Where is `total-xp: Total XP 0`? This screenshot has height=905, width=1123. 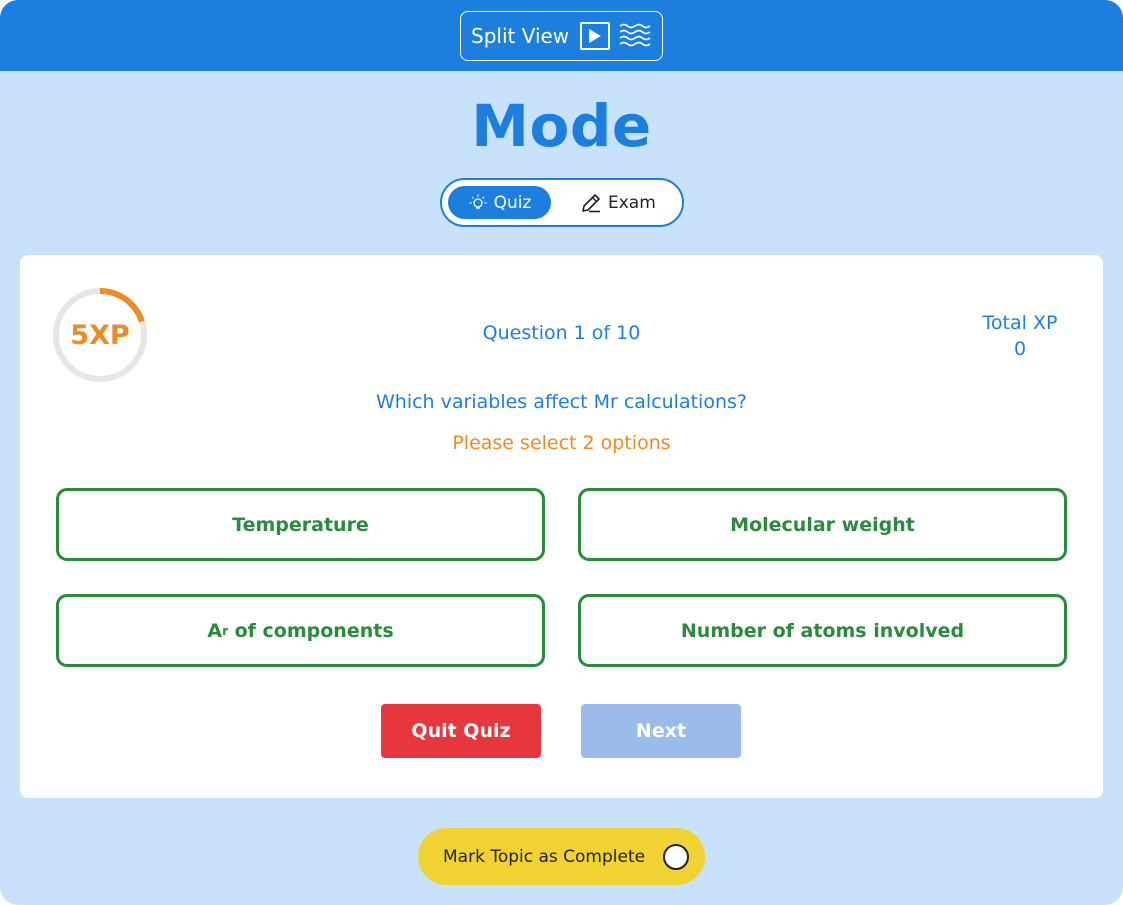 total-xp: Total XP 0 is located at coordinates (1020, 336).